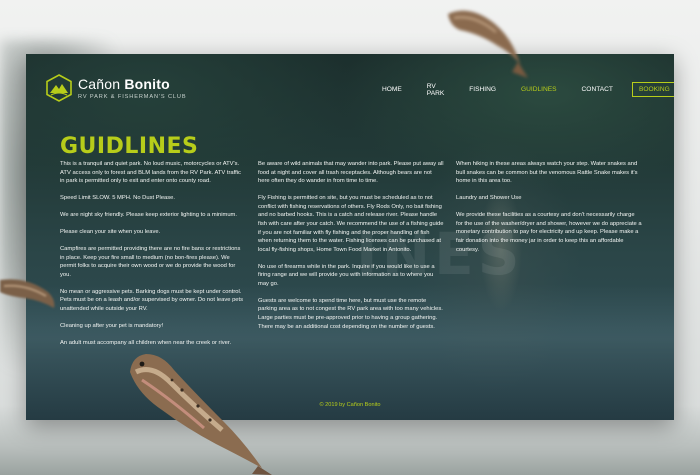  Describe the element at coordinates (482, 89) in the screenshot. I see `nav-fishing: FISHING` at that location.